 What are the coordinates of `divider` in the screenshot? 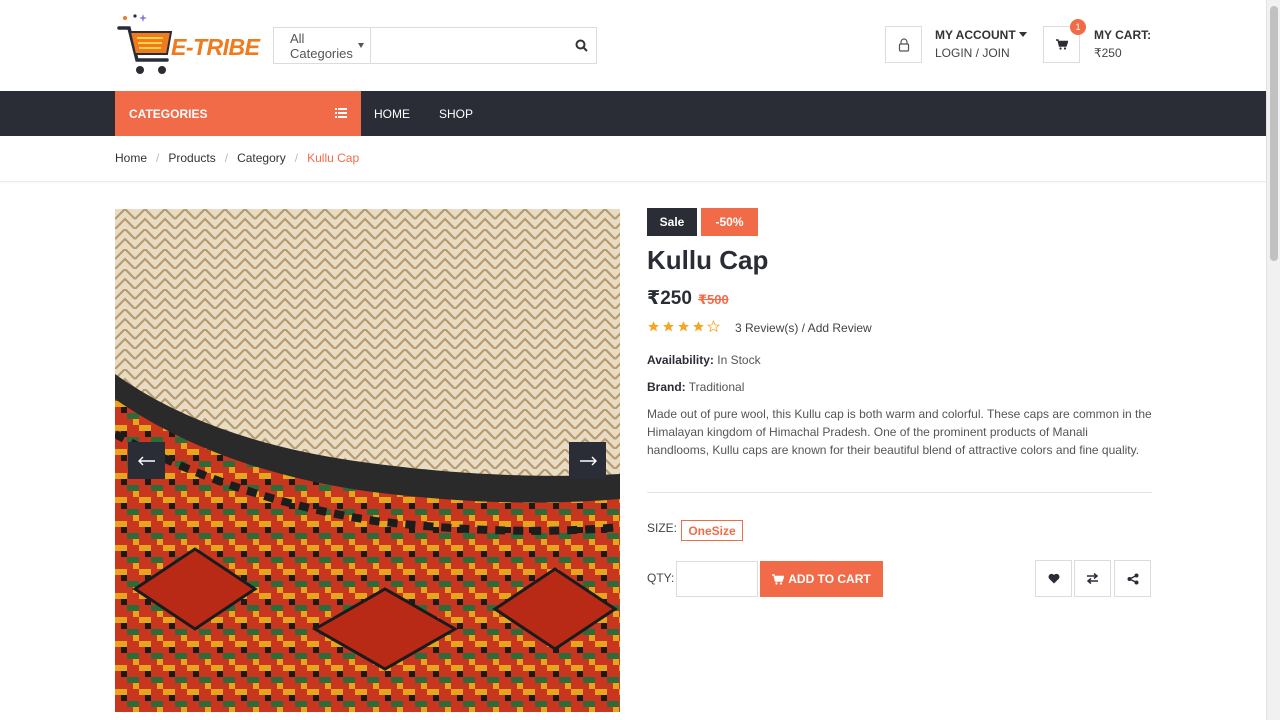 It's located at (899, 492).